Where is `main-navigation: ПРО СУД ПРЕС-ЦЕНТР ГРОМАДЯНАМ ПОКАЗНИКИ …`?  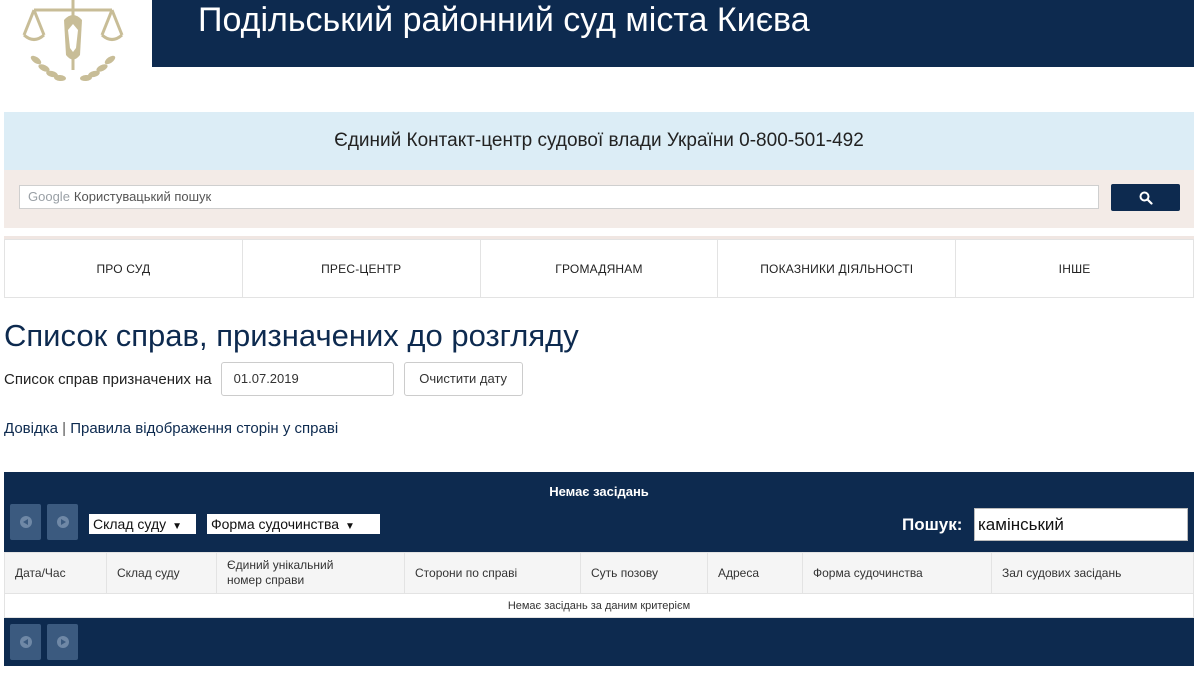 main-navigation: ПРО СУД ПРЕС-ЦЕНТР ГРОМАДЯНАМ ПОКАЗНИКИ … is located at coordinates (599, 267).